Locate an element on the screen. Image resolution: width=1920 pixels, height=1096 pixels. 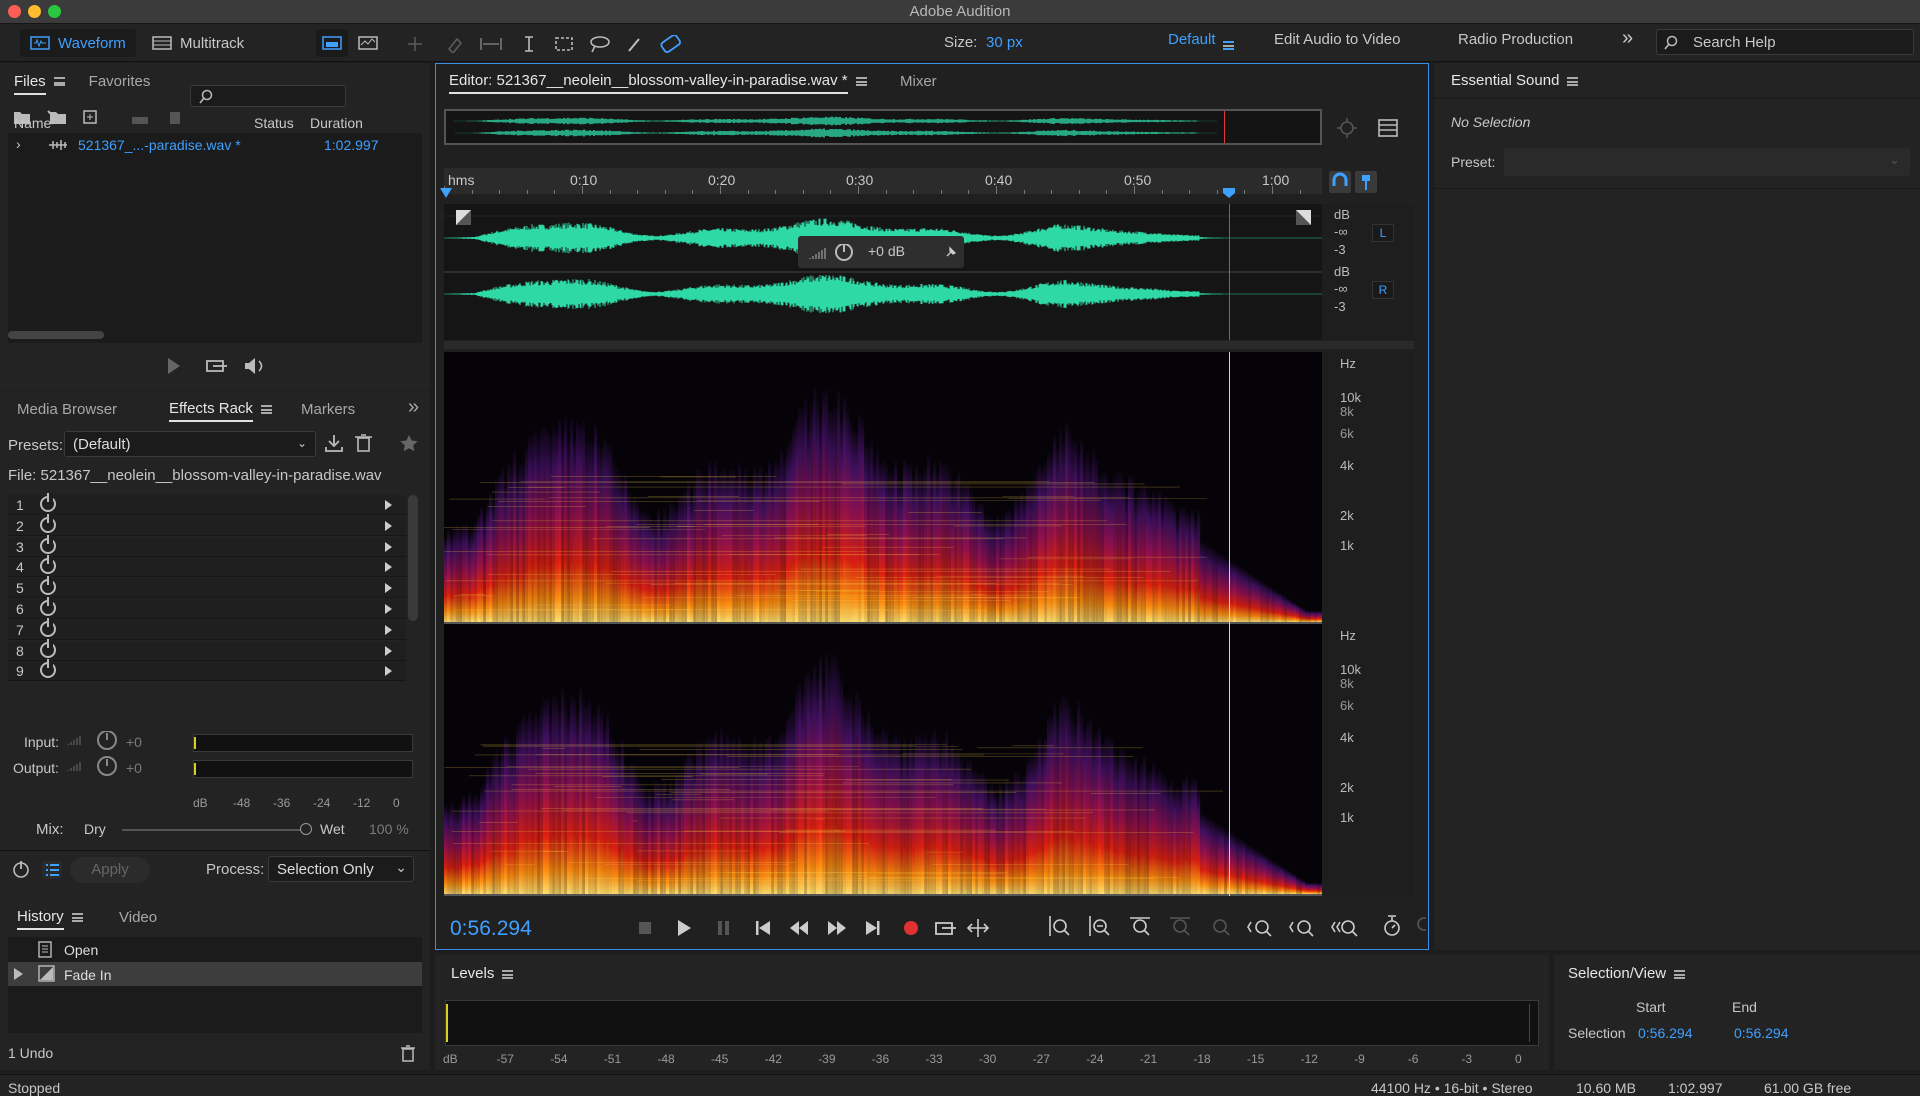
tab-history: History is located at coordinates (50, 919).